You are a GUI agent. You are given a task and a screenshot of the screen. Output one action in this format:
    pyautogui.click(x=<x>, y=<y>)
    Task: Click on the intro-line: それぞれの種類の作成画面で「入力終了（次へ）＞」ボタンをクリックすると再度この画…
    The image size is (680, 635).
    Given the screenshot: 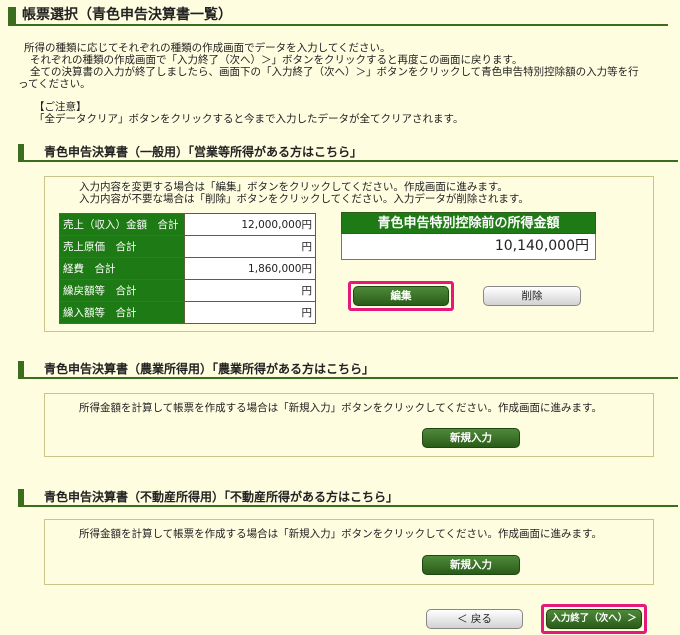 What is the action you would take?
    pyautogui.click(x=276, y=60)
    